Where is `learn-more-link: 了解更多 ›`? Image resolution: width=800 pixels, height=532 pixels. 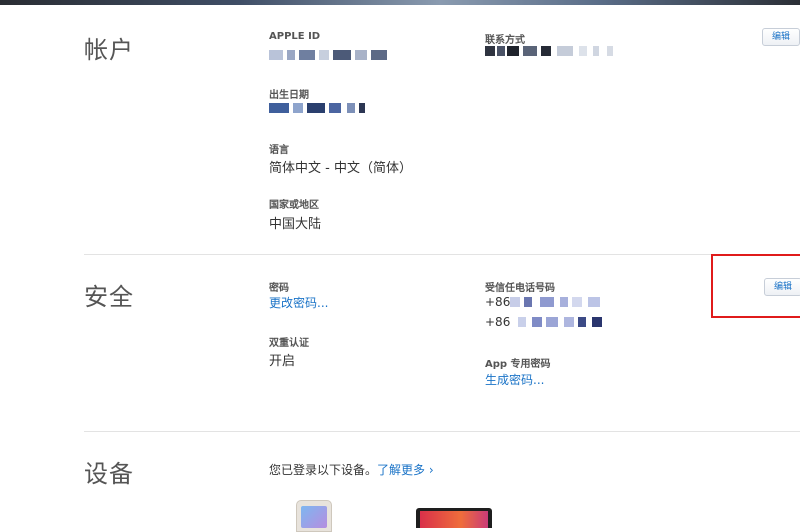 learn-more-link: 了解更多 › is located at coordinates (405, 470).